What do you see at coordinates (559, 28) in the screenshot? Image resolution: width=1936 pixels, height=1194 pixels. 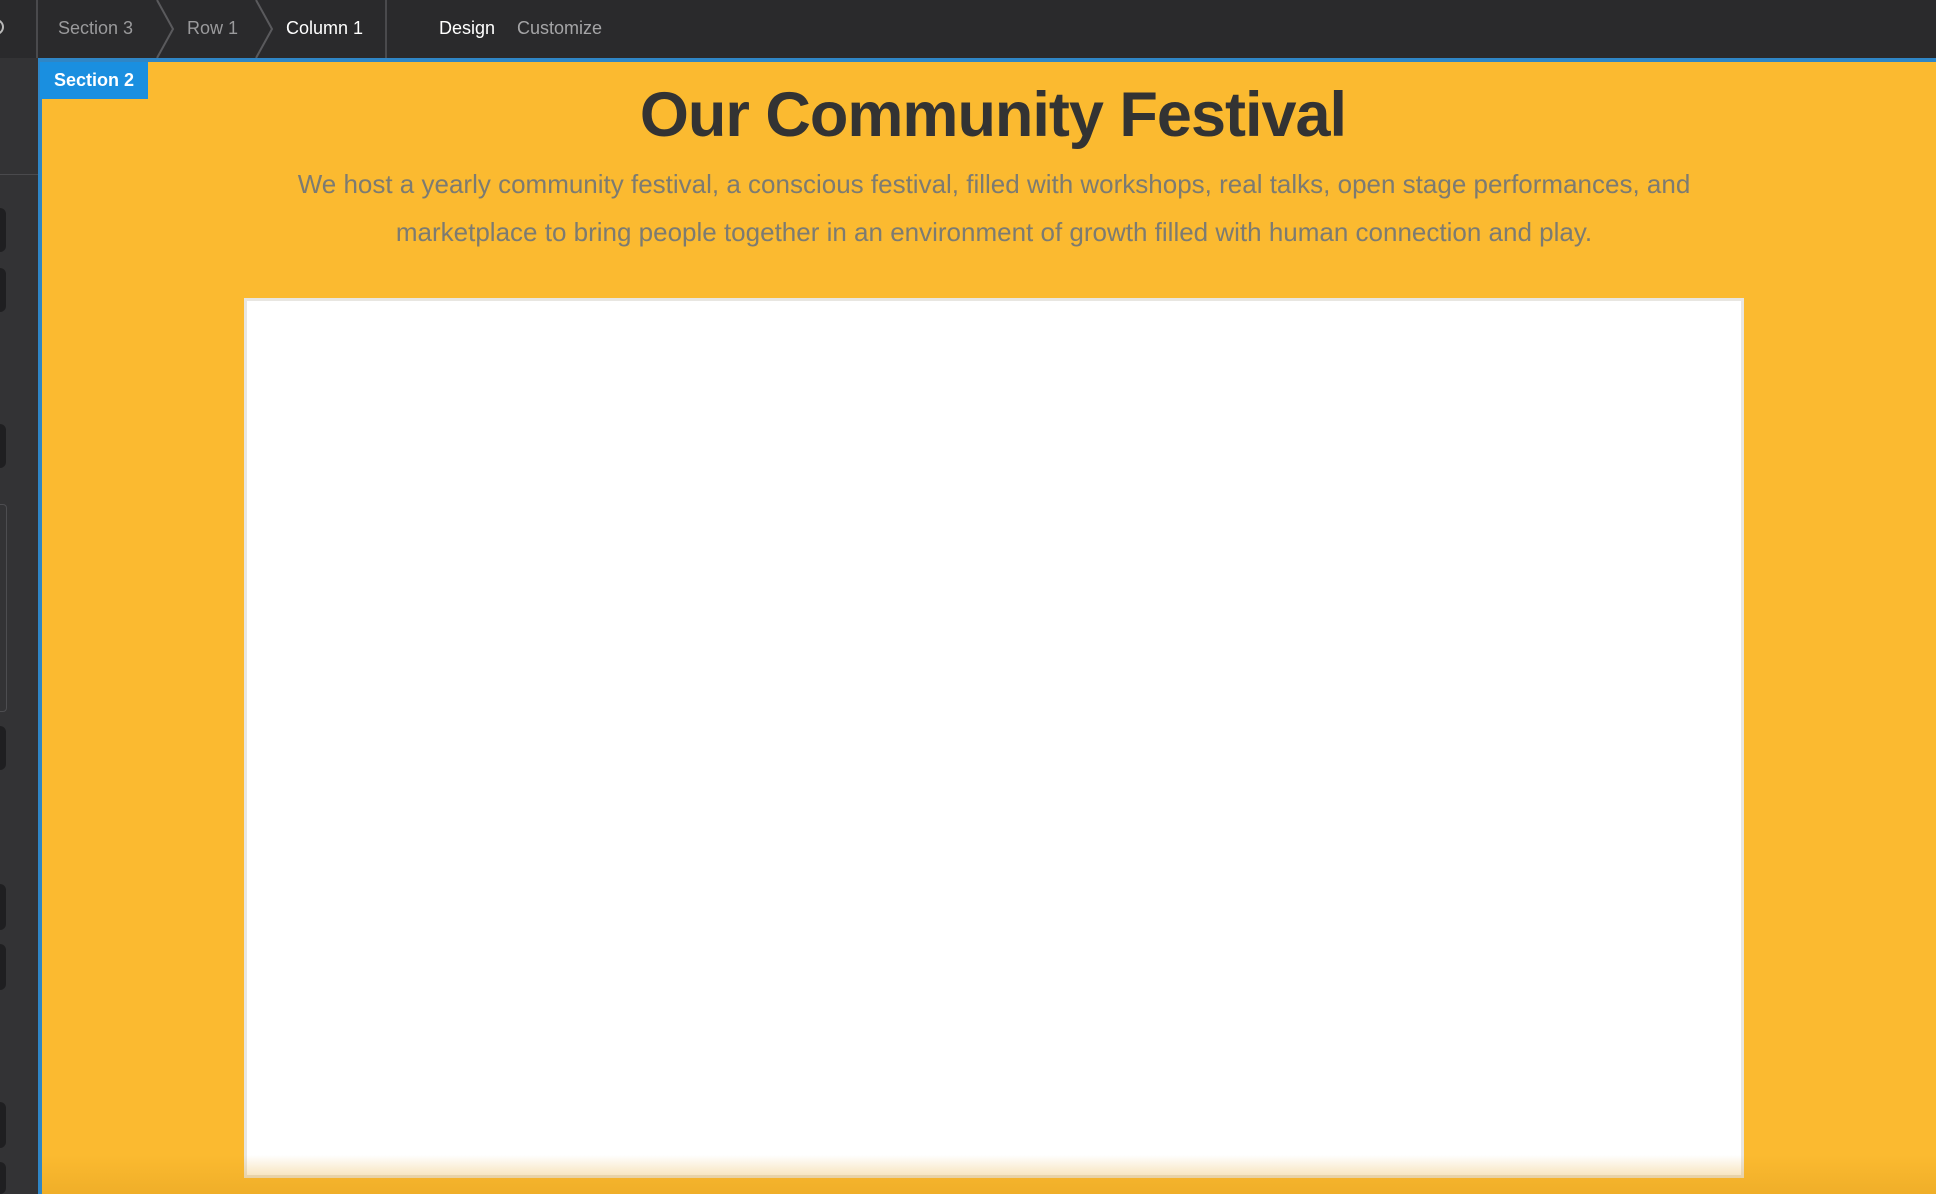 I see `tab-customize: Customize` at bounding box center [559, 28].